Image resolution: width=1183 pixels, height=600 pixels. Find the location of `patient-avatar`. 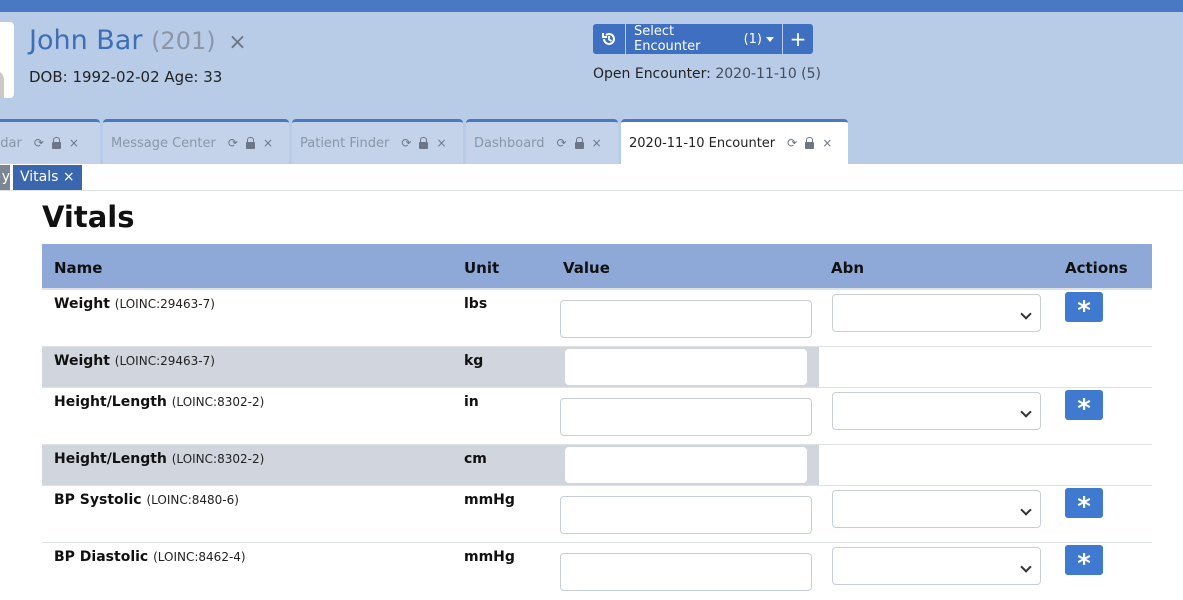

patient-avatar is located at coordinates (7, 60).